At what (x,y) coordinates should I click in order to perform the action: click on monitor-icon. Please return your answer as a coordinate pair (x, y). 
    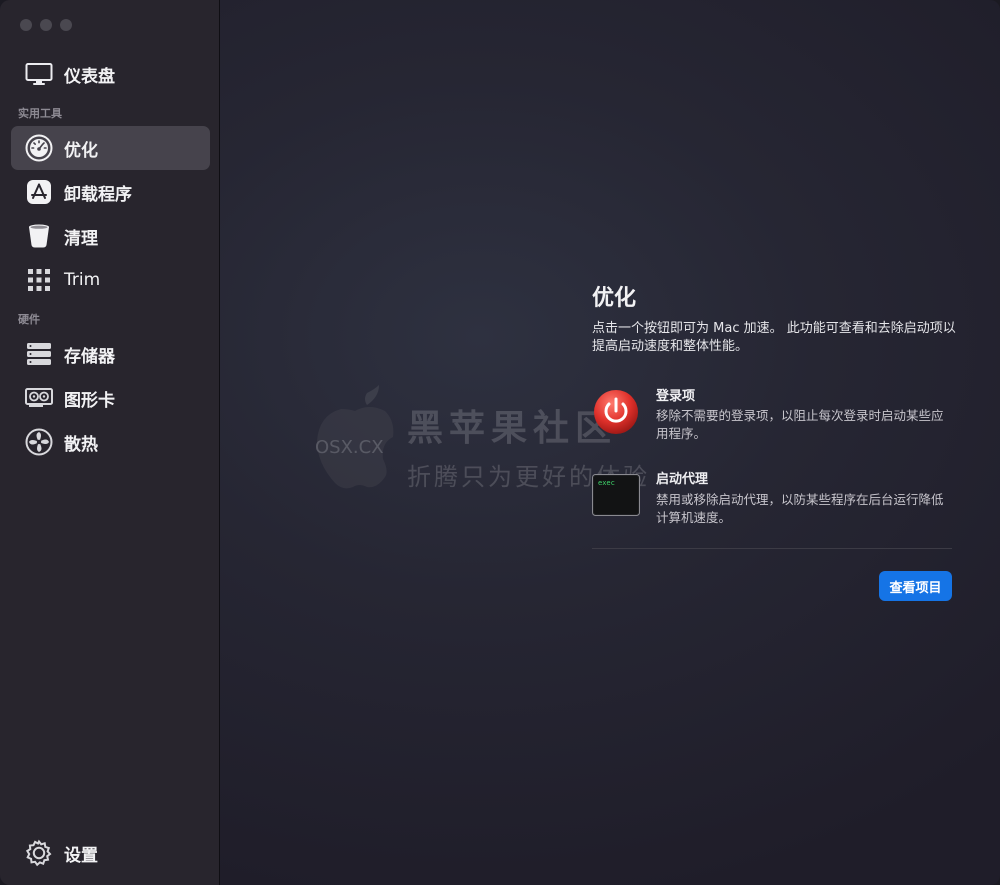
    Looking at the image, I should click on (39, 74).